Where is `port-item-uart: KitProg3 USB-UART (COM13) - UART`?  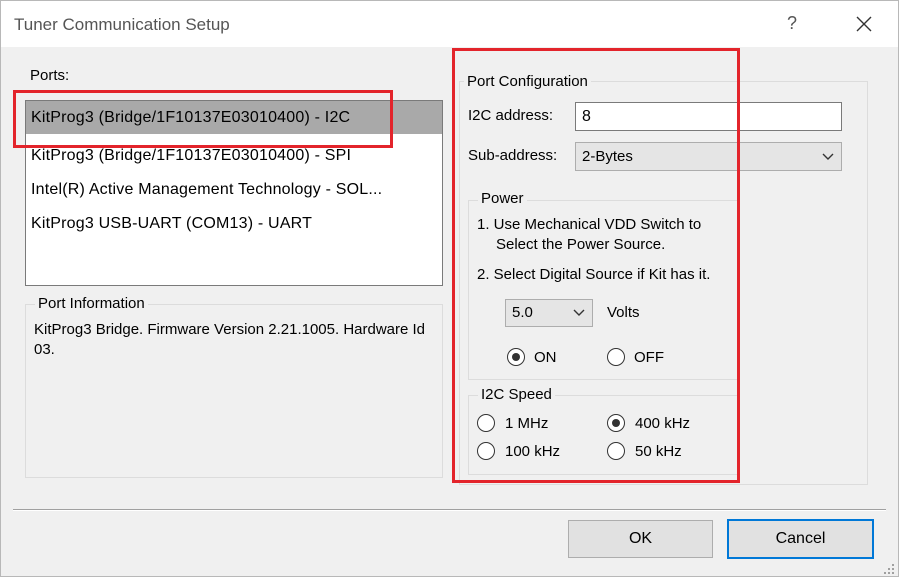
port-item-uart: KitProg3 USB-UART (COM13) - UART is located at coordinates (234, 223).